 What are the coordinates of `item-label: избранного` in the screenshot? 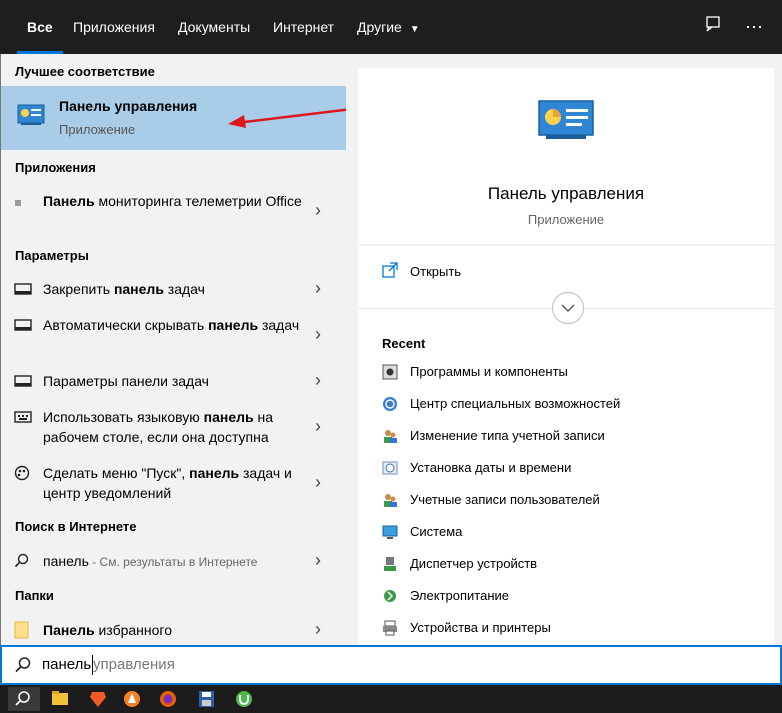 It's located at (133, 630).